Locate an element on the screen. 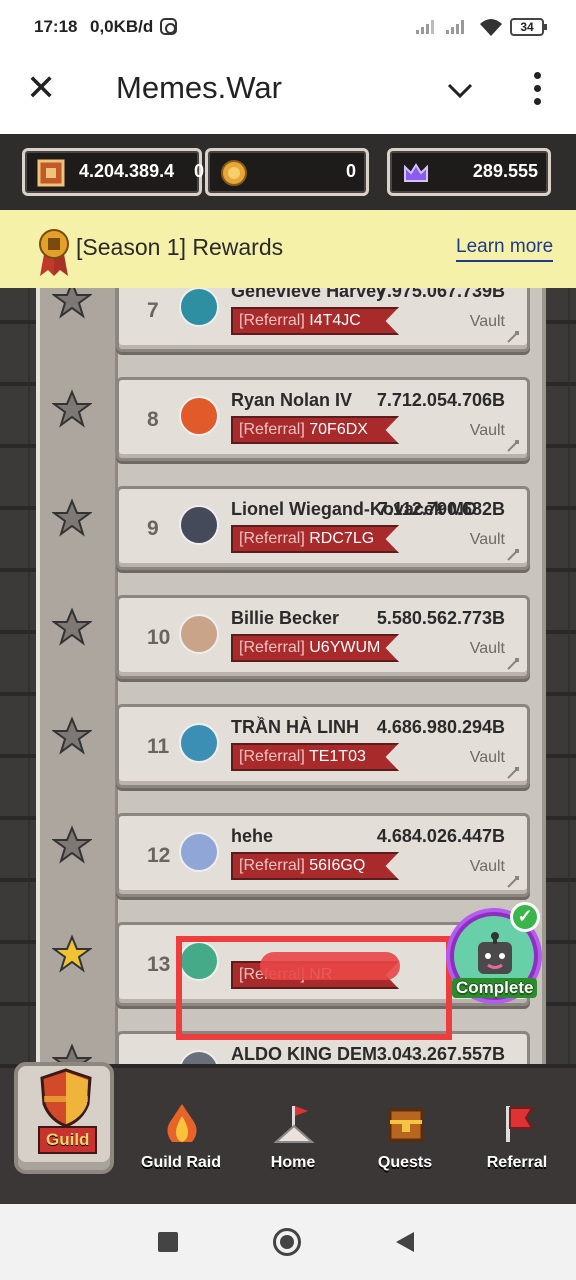 The height and width of the screenshot is (1280, 576). system-nav-bar is located at coordinates (288, 1242).